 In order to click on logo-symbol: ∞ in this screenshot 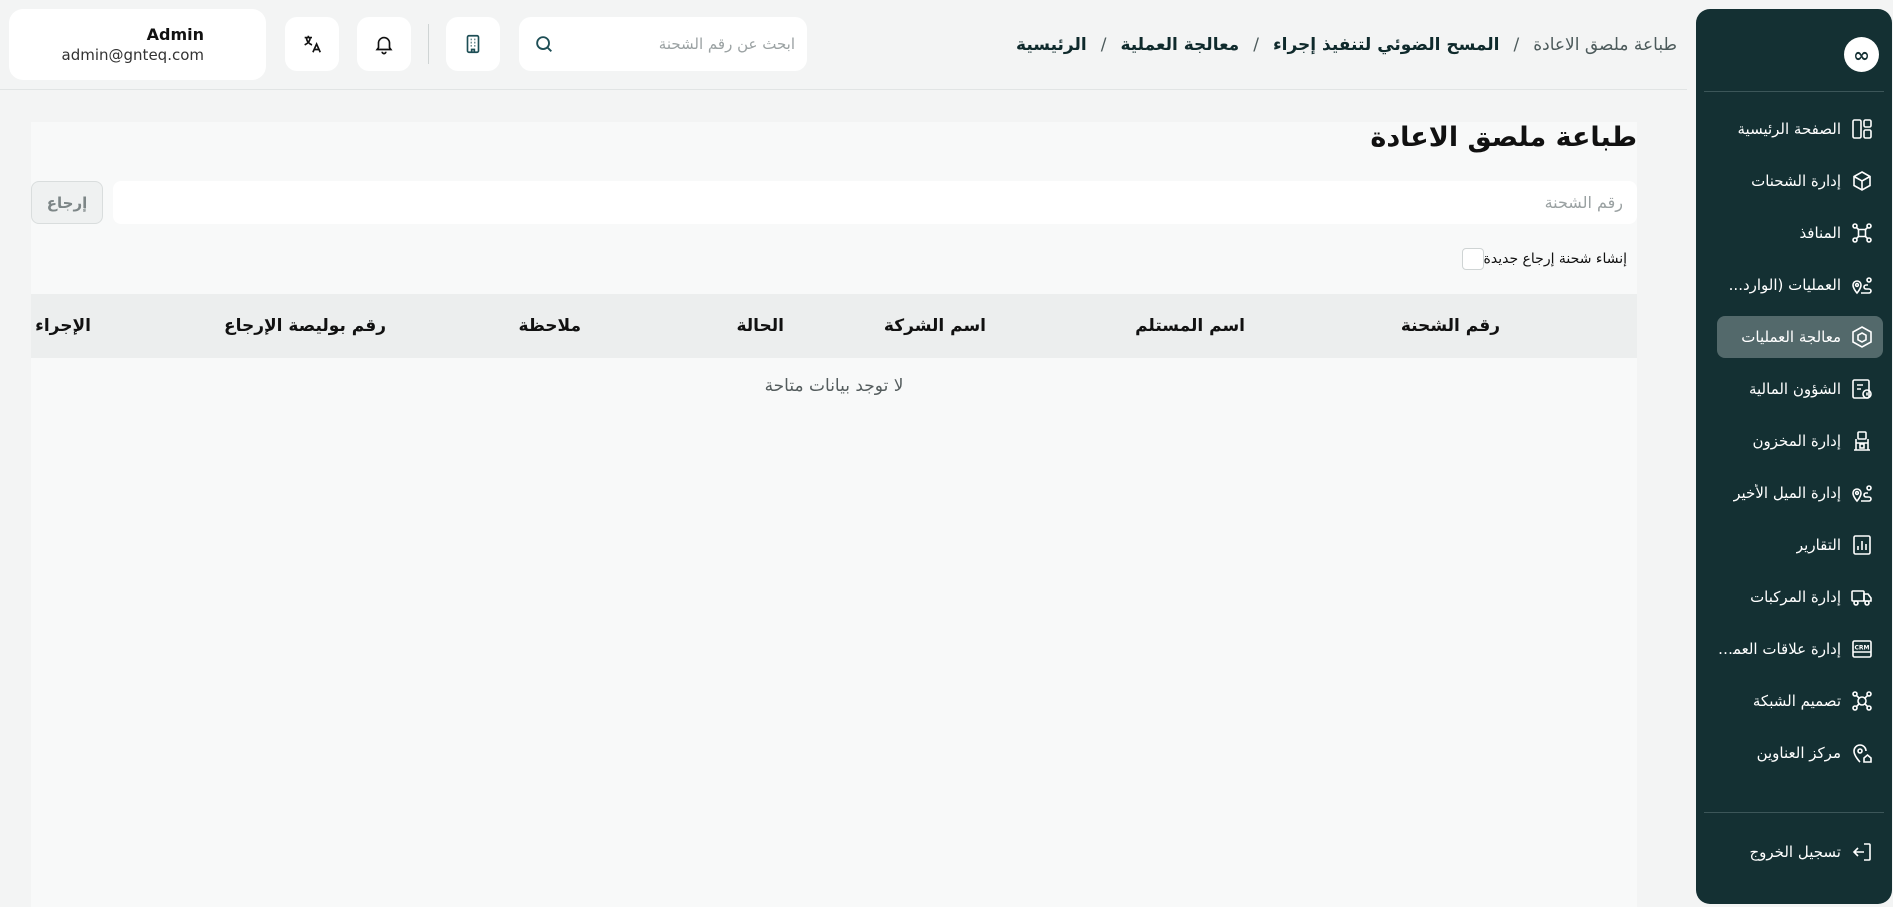, I will do `click(1861, 54)`.